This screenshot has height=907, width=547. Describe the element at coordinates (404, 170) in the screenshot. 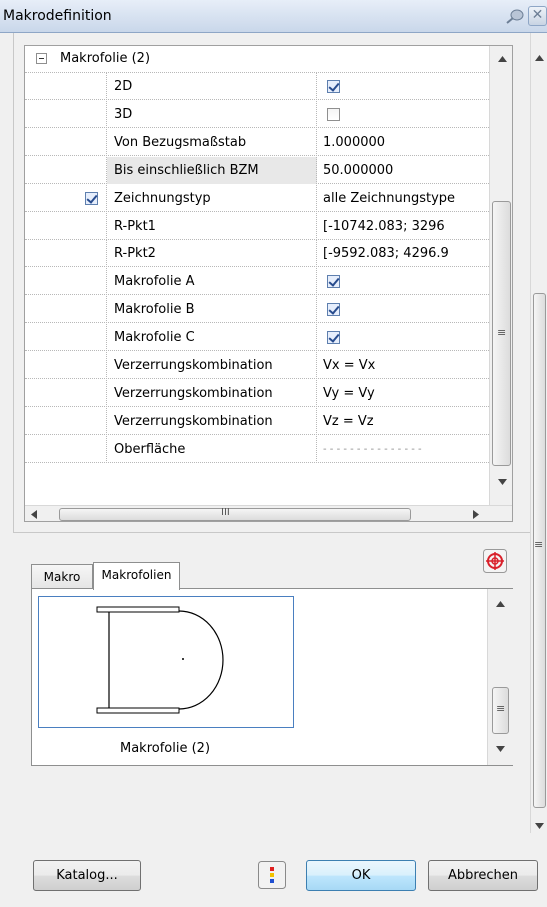

I see `property-value: 50.000000` at that location.